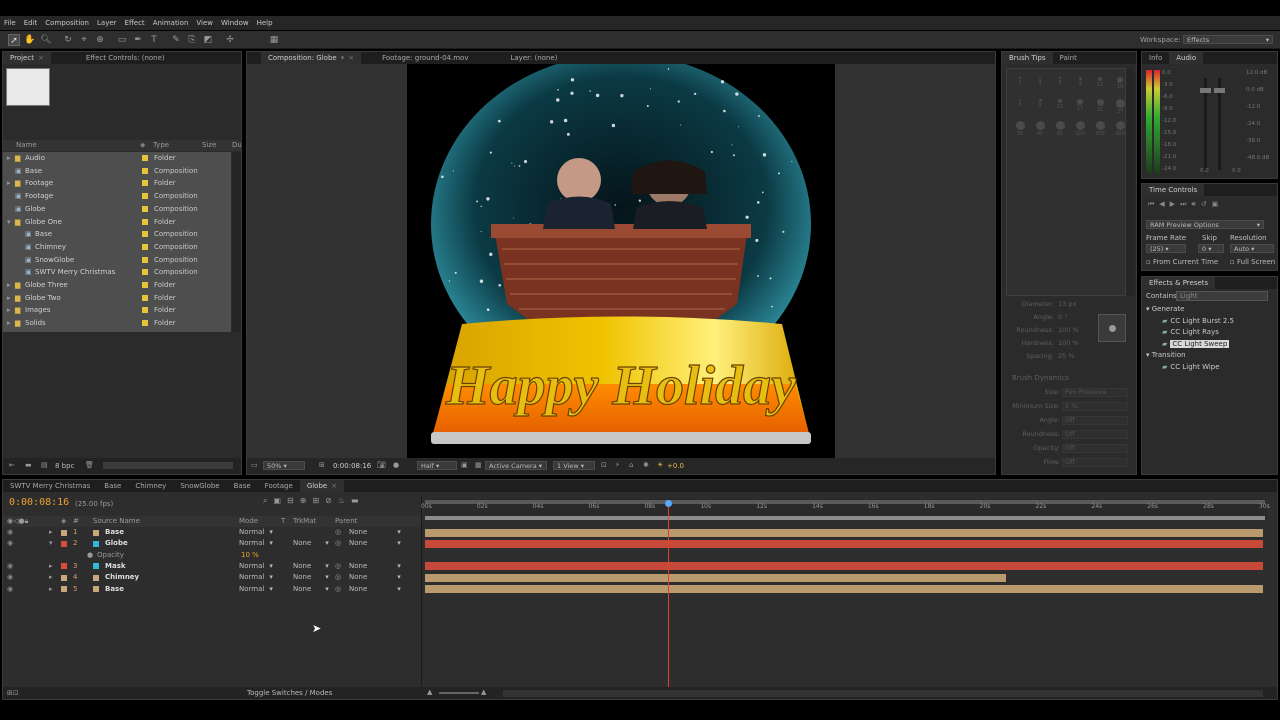 The image size is (1280, 720). I want to click on rotate-tool-icon: ↻, so click(68, 40).